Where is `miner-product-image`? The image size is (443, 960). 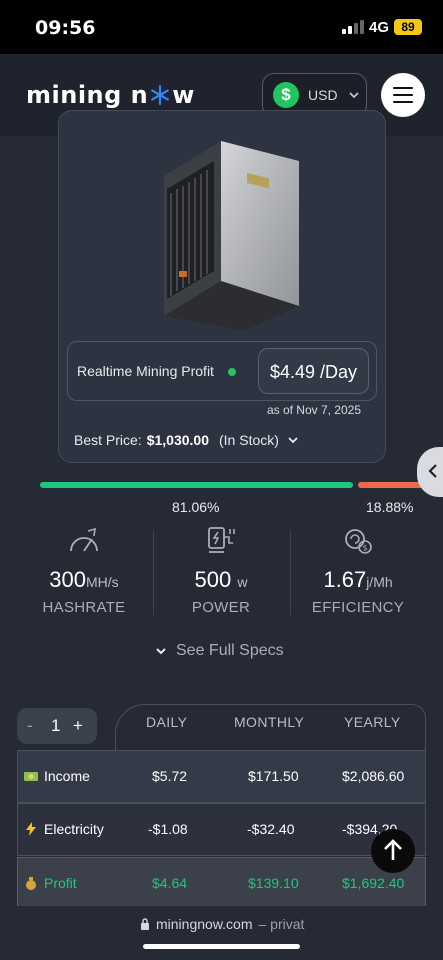 miner-product-image is located at coordinates (231, 236).